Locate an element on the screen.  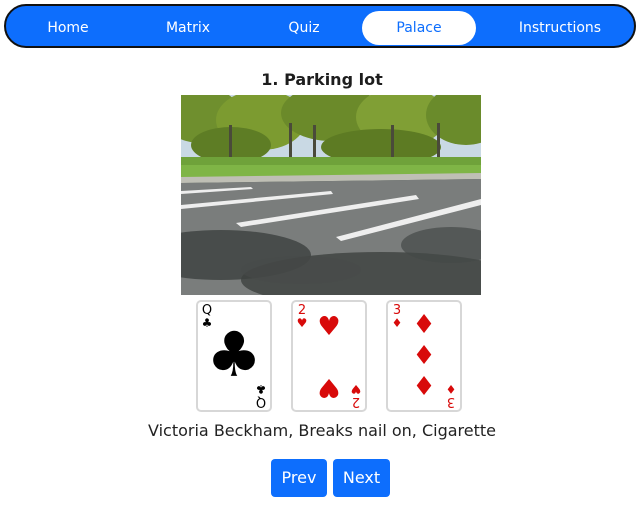
hearts-icon: ♥ is located at coordinates (329, 327).